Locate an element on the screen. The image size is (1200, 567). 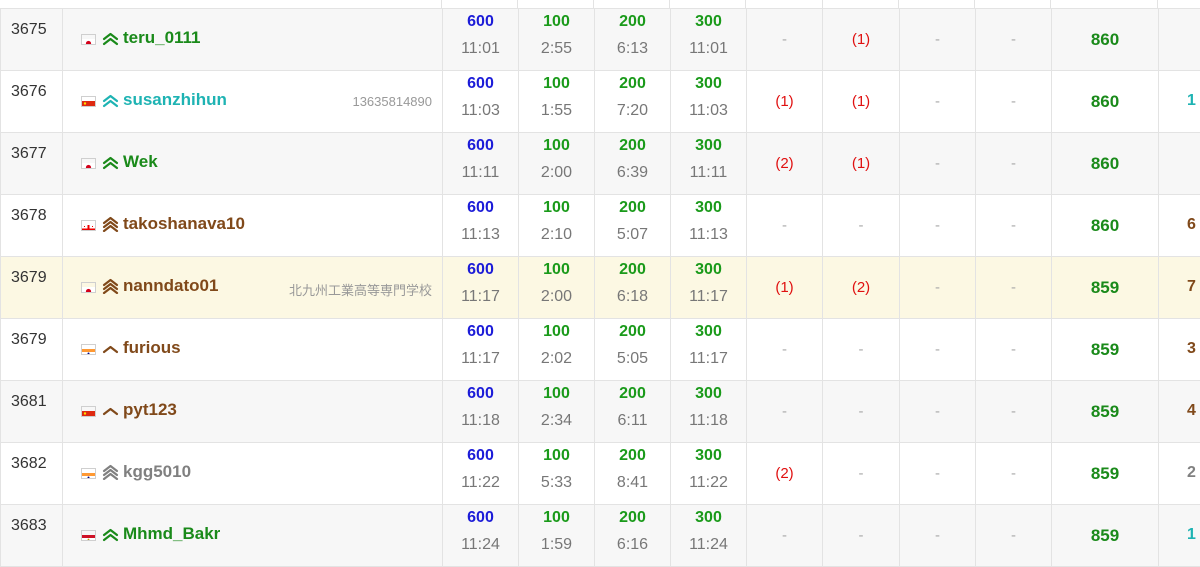
next-column-cell: 1 is located at coordinates (1179, 102).